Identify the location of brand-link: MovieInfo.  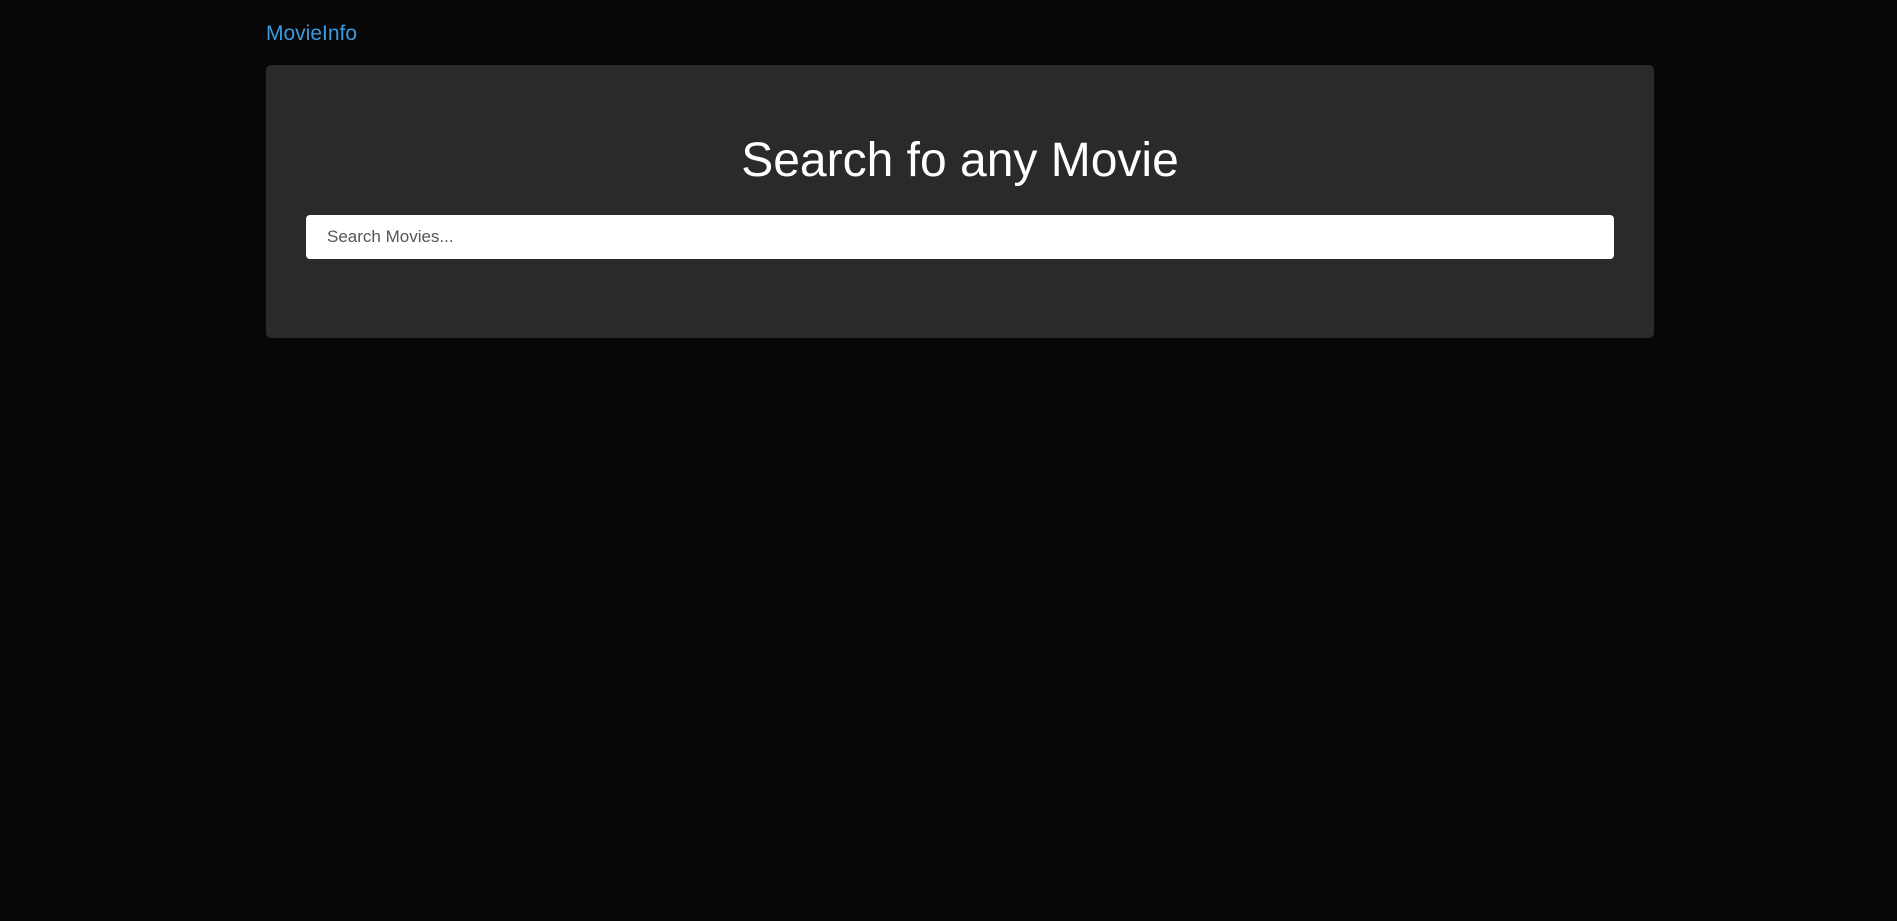
(311, 34).